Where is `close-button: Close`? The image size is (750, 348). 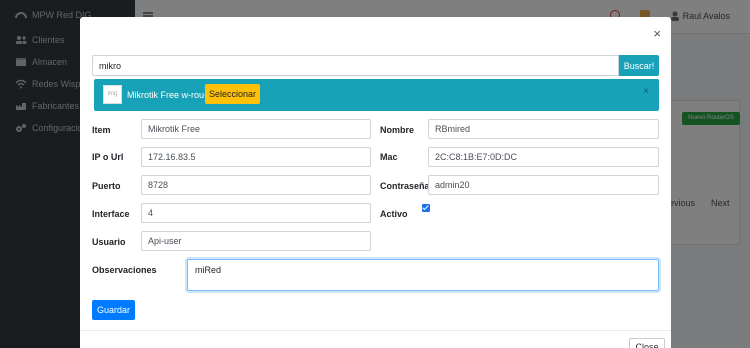 close-button: Close is located at coordinates (647, 343).